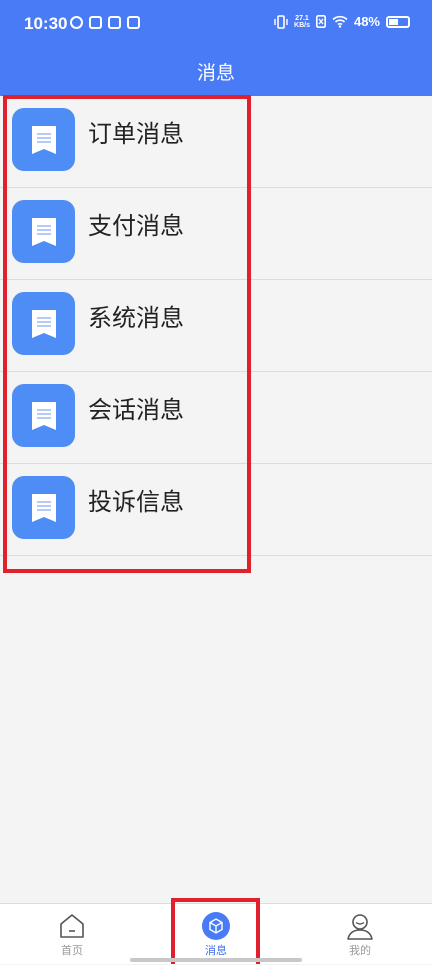 This screenshot has height=965, width=432. Describe the element at coordinates (216, 142) in the screenshot. I see `list-item-order-messages: 订单消息` at that location.